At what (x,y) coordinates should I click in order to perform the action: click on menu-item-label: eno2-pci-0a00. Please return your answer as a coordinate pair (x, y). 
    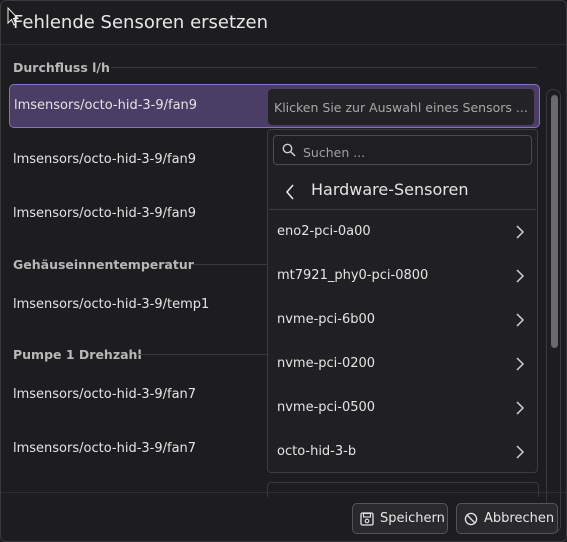
    Looking at the image, I should click on (324, 231).